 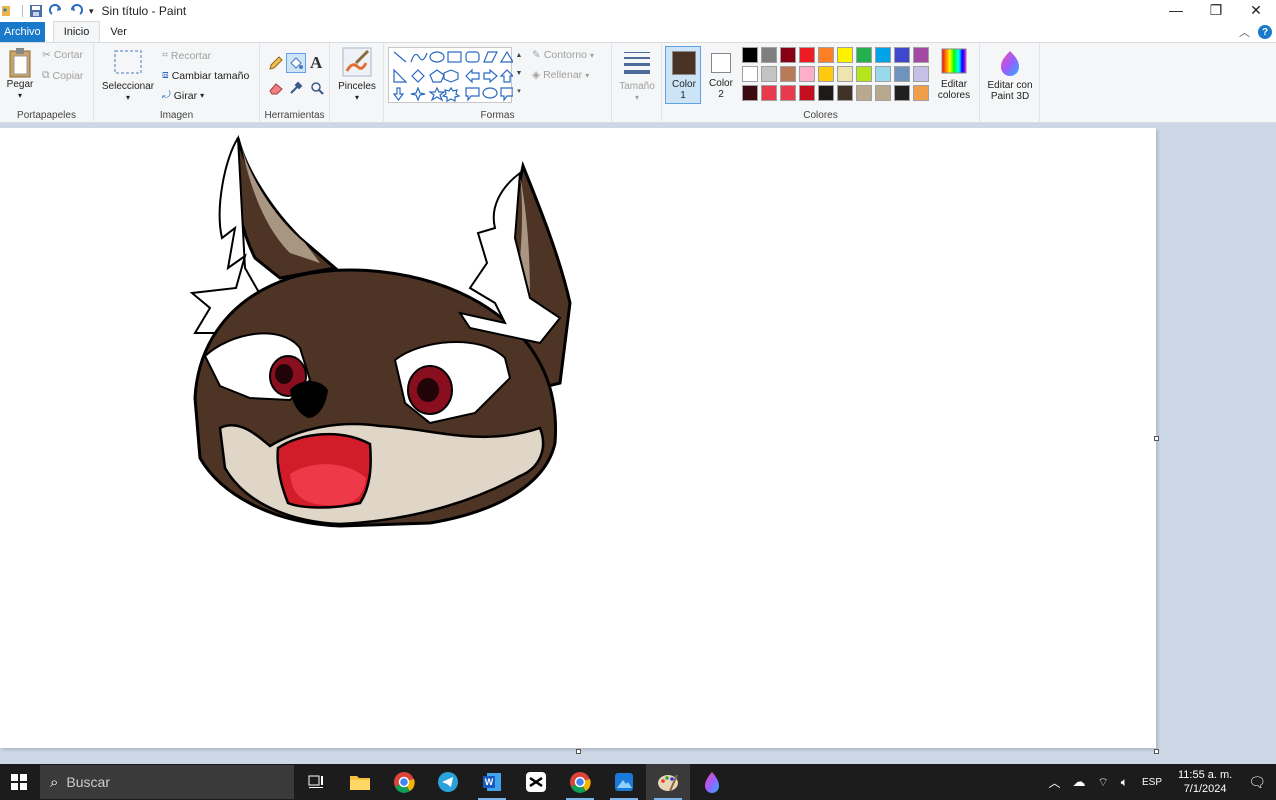 What do you see at coordinates (563, 55) in the screenshot?
I see `outline-button: ✎ Contorno ▾` at bounding box center [563, 55].